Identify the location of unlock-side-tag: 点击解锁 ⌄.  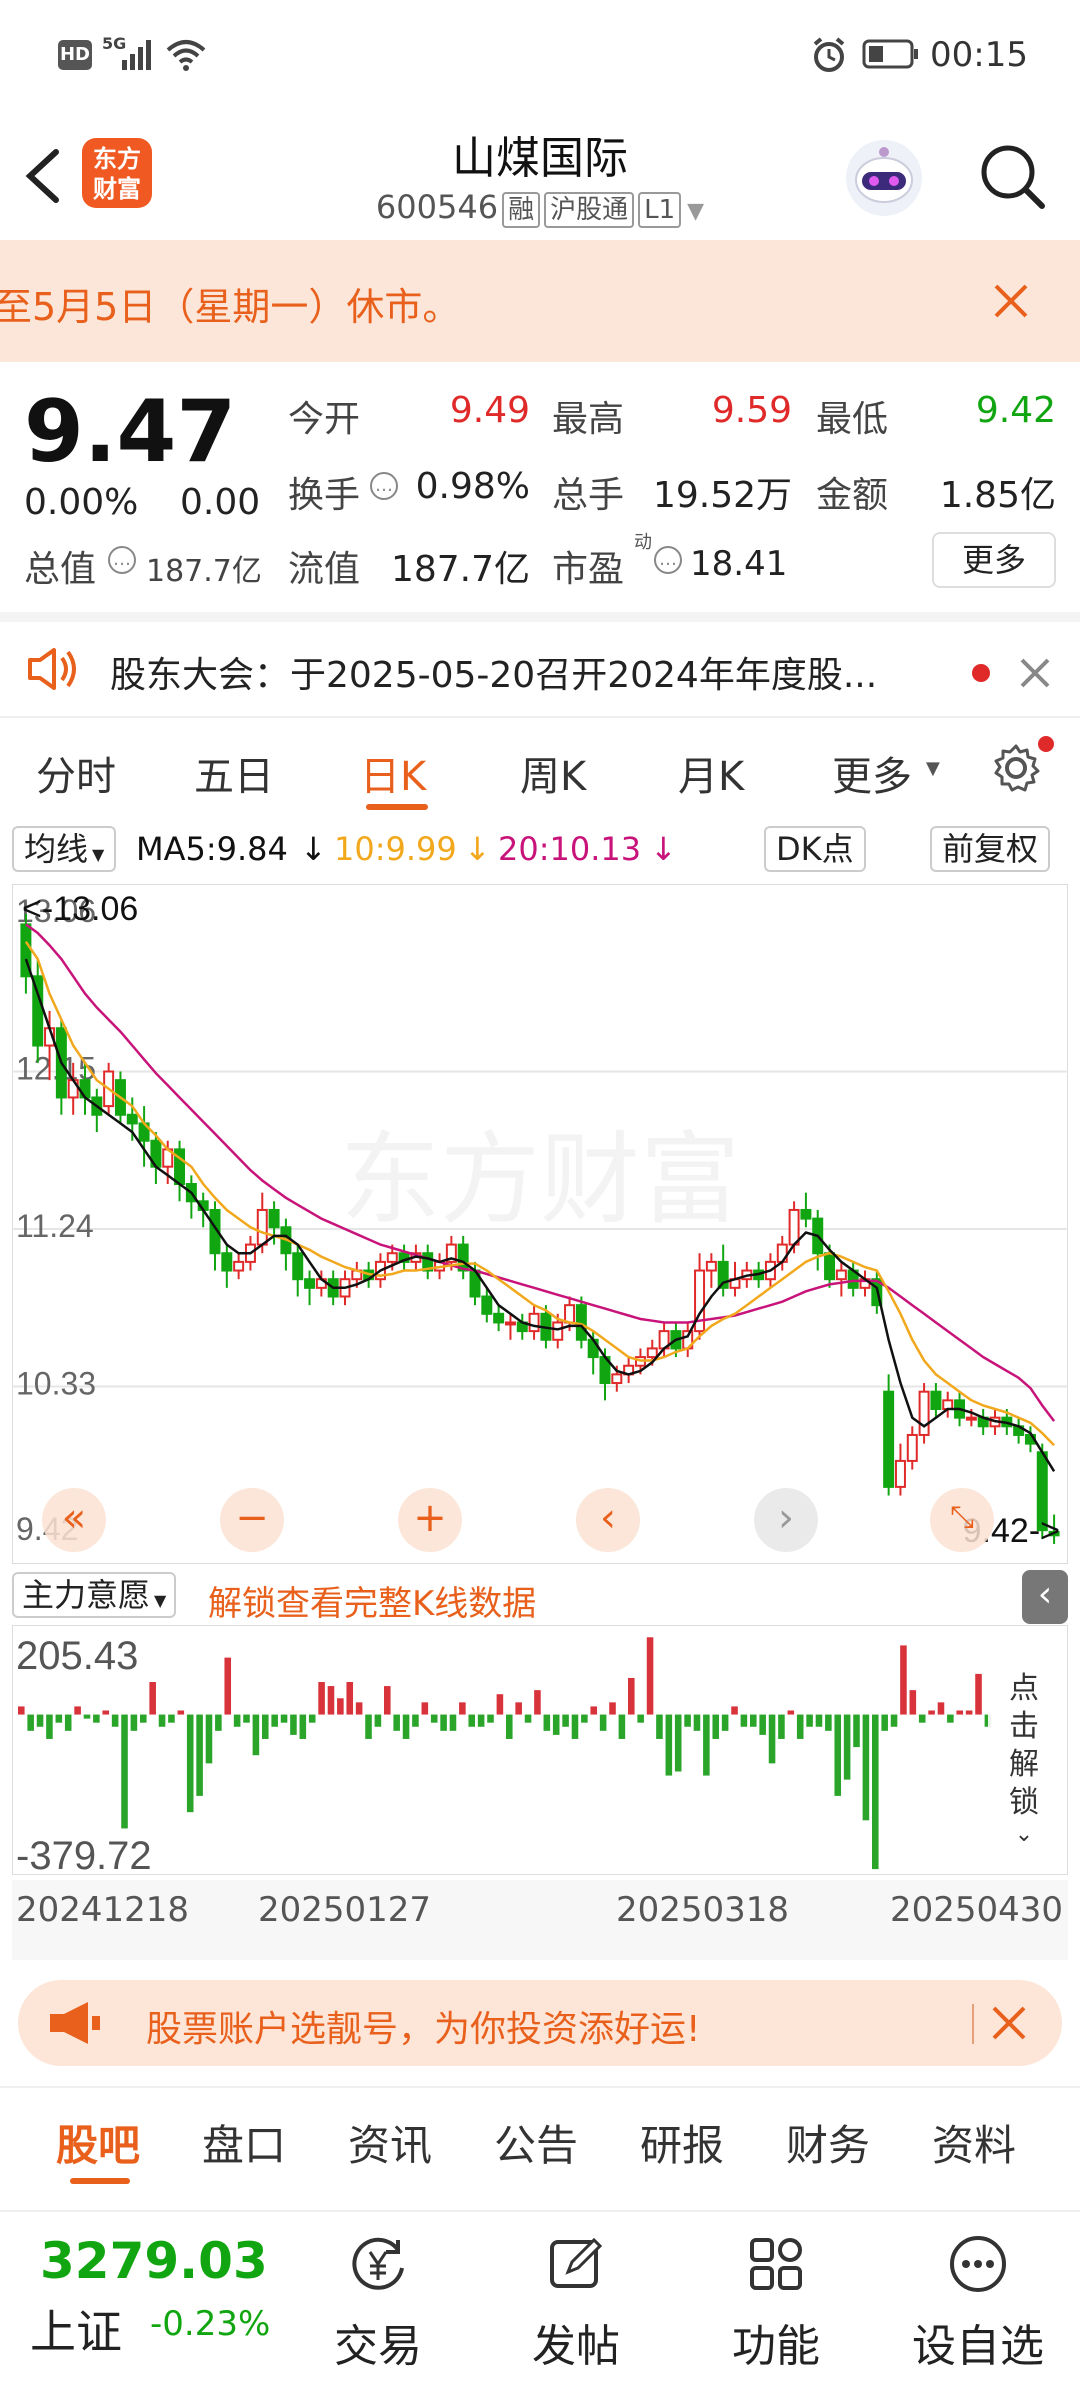
(1024, 1755).